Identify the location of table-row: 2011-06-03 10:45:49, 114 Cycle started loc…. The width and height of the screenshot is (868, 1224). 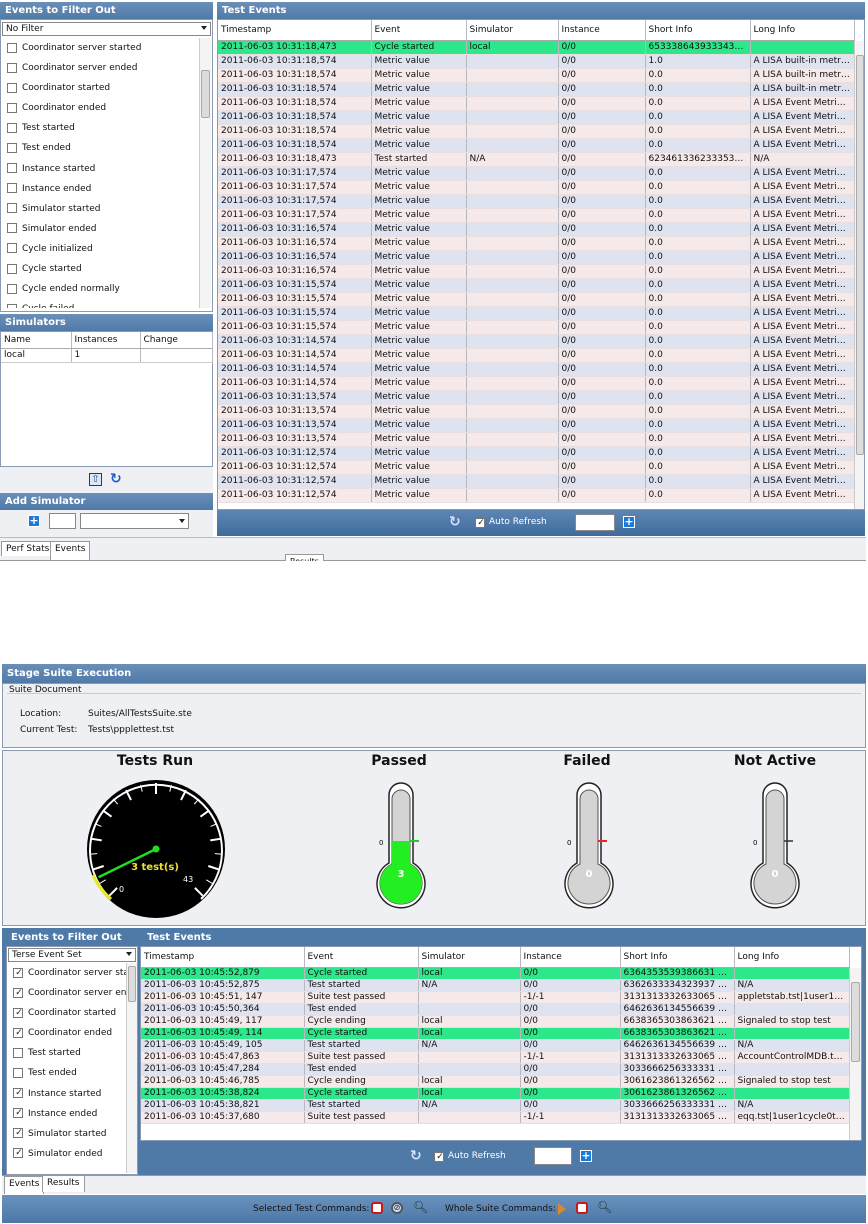
(495, 1033).